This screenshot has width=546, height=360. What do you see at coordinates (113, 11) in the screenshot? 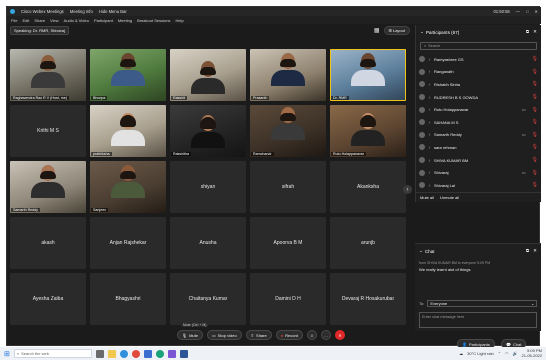
I see `hide-menu-bar-link: Hide Menu Bar` at bounding box center [113, 11].